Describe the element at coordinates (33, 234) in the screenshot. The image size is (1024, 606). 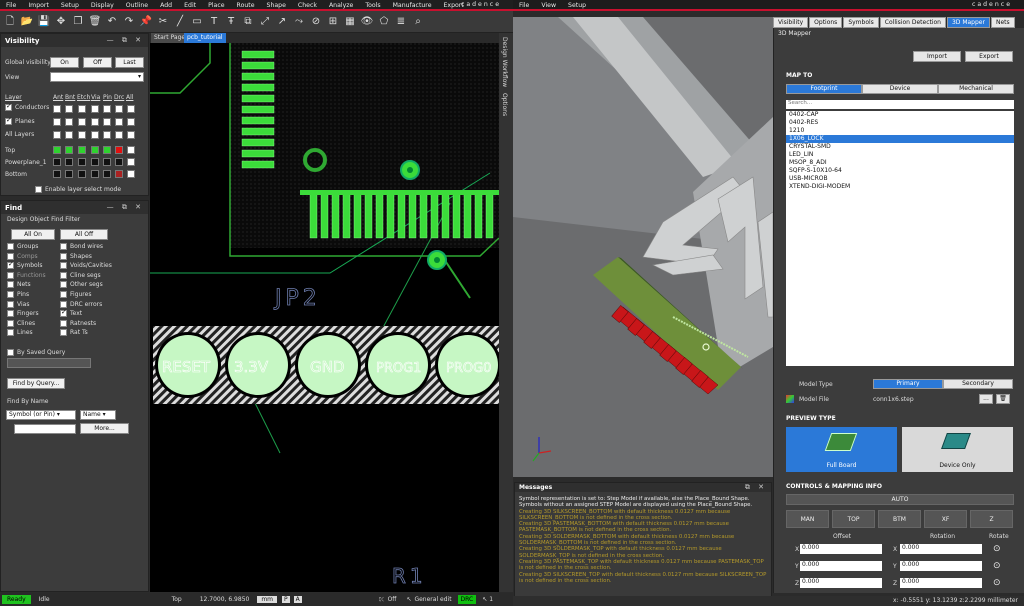
I see `all-on-button: All On` at that location.